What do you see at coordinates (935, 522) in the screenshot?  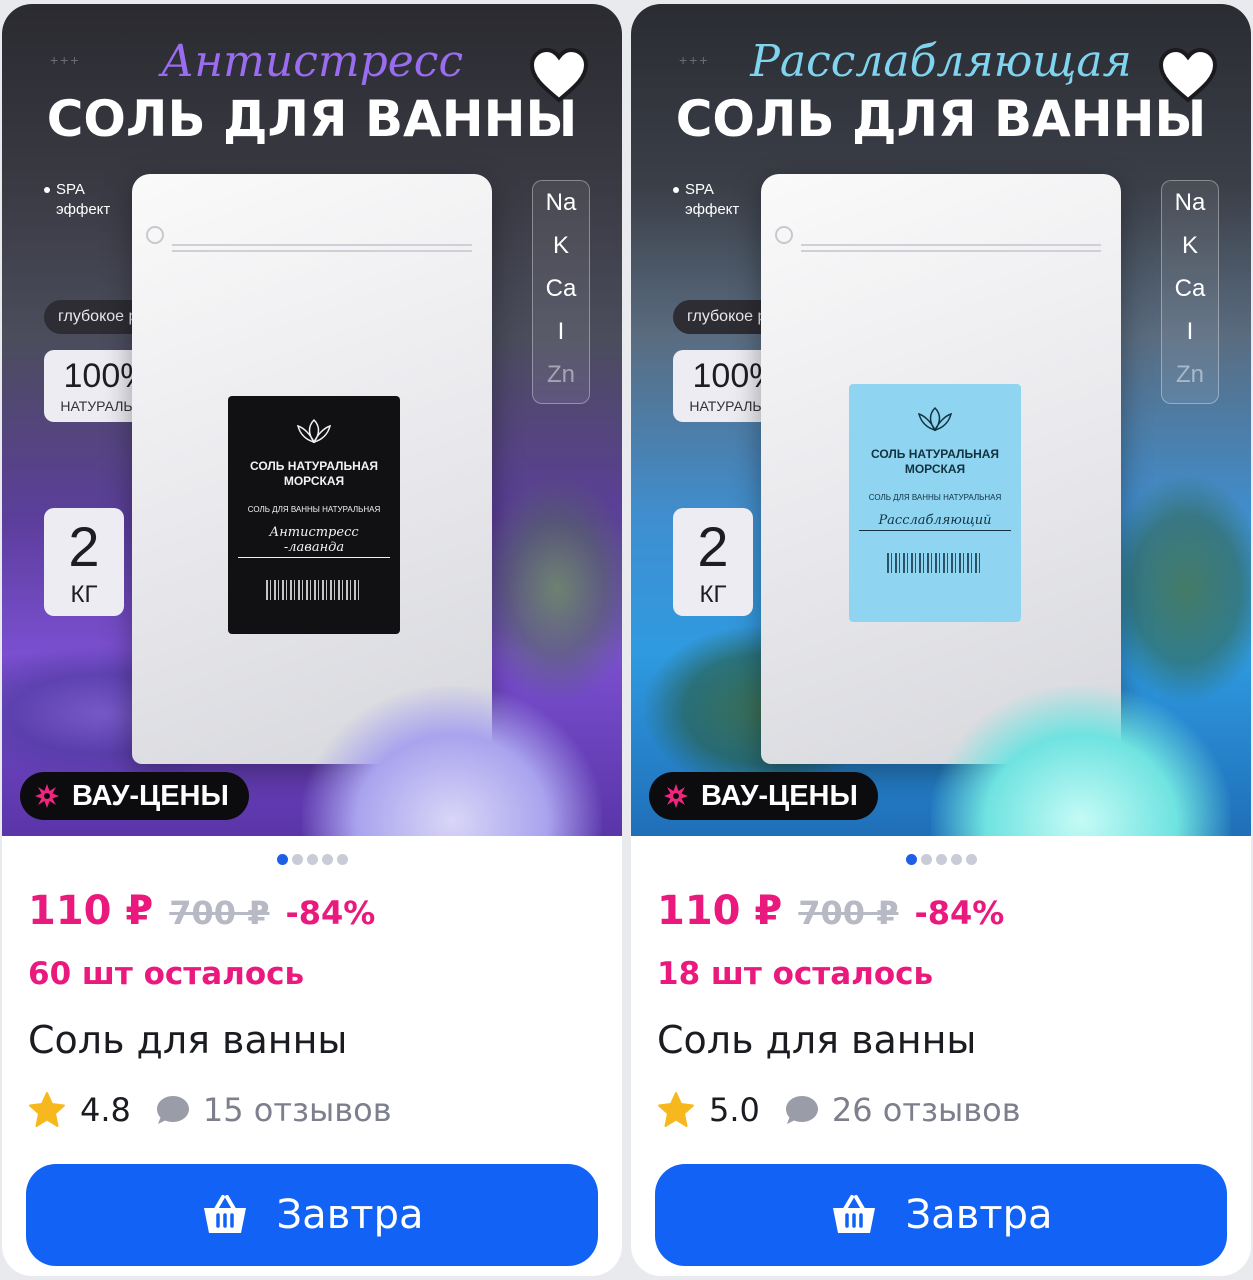 I see `label-variant: Расслабляющий` at bounding box center [935, 522].